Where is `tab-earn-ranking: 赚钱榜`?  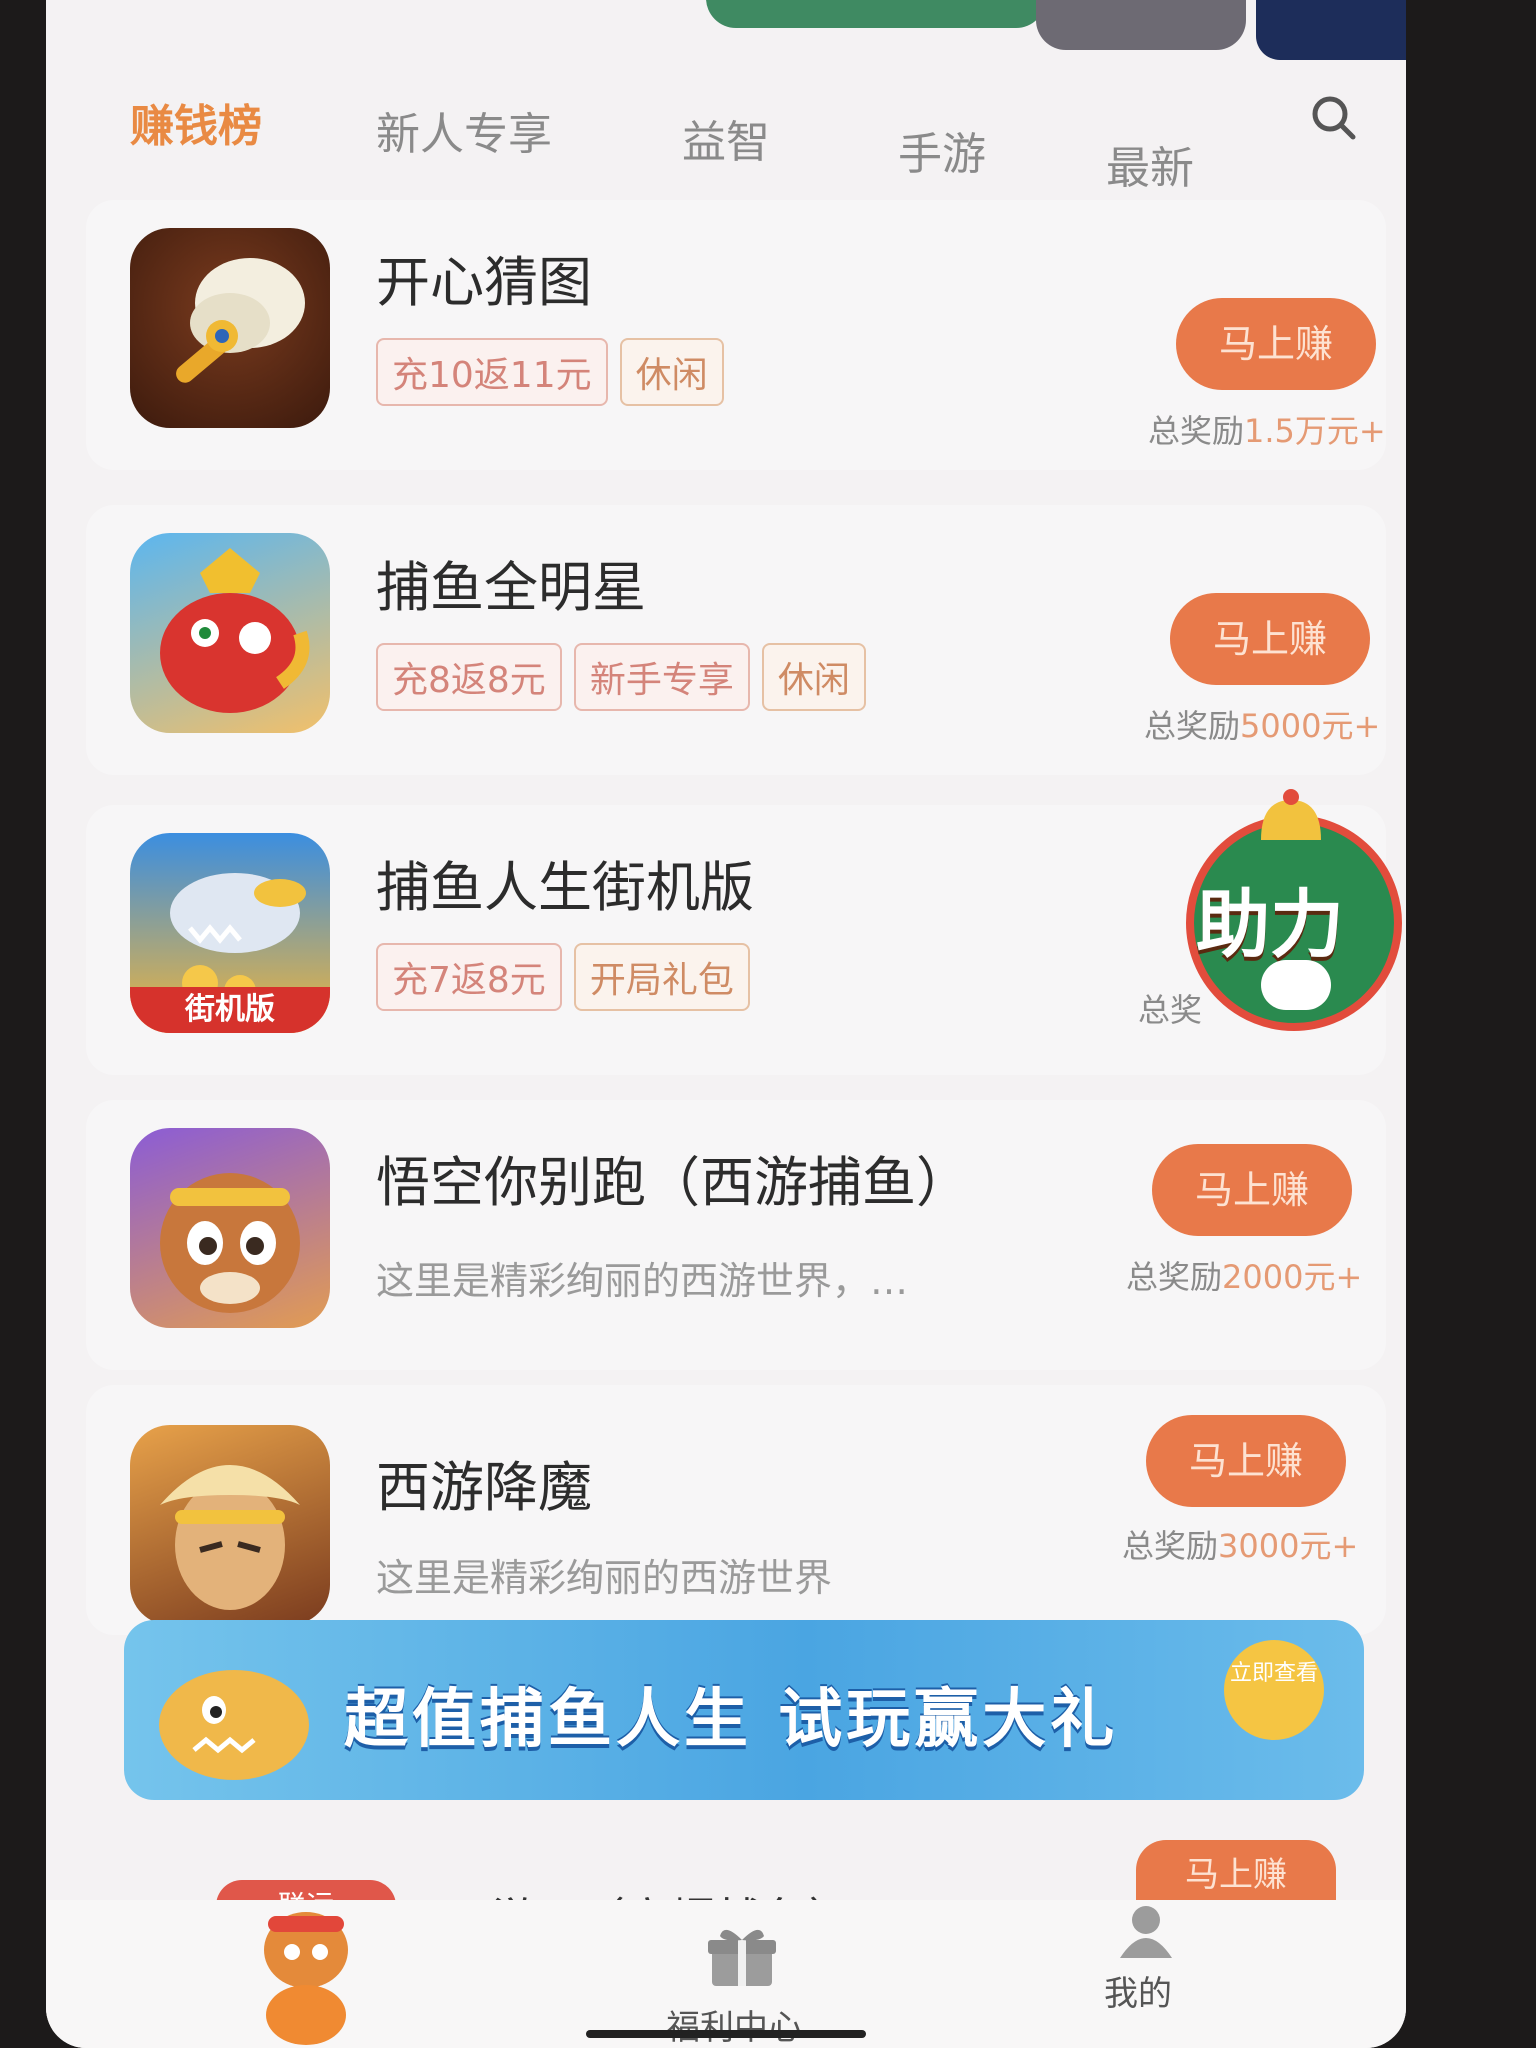 tab-earn-ranking: 赚钱榜 is located at coordinates (196, 122).